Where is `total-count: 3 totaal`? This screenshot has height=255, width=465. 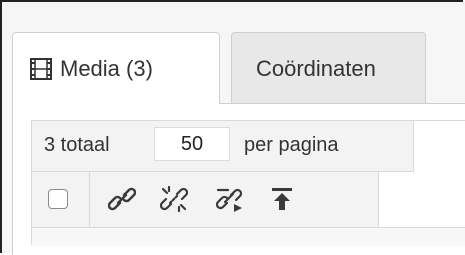 total-count: 3 totaal is located at coordinates (77, 145).